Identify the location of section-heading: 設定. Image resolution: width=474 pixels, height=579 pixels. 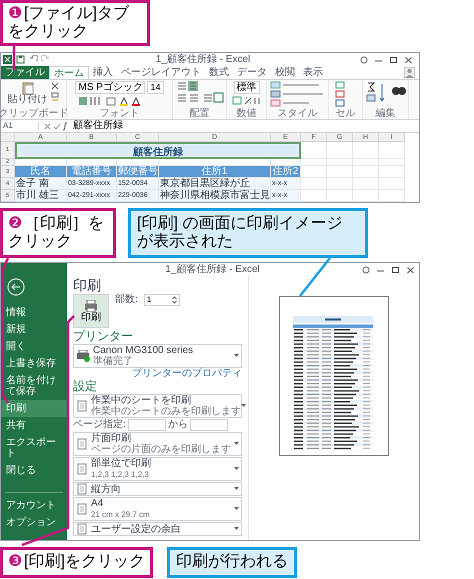
(85, 386).